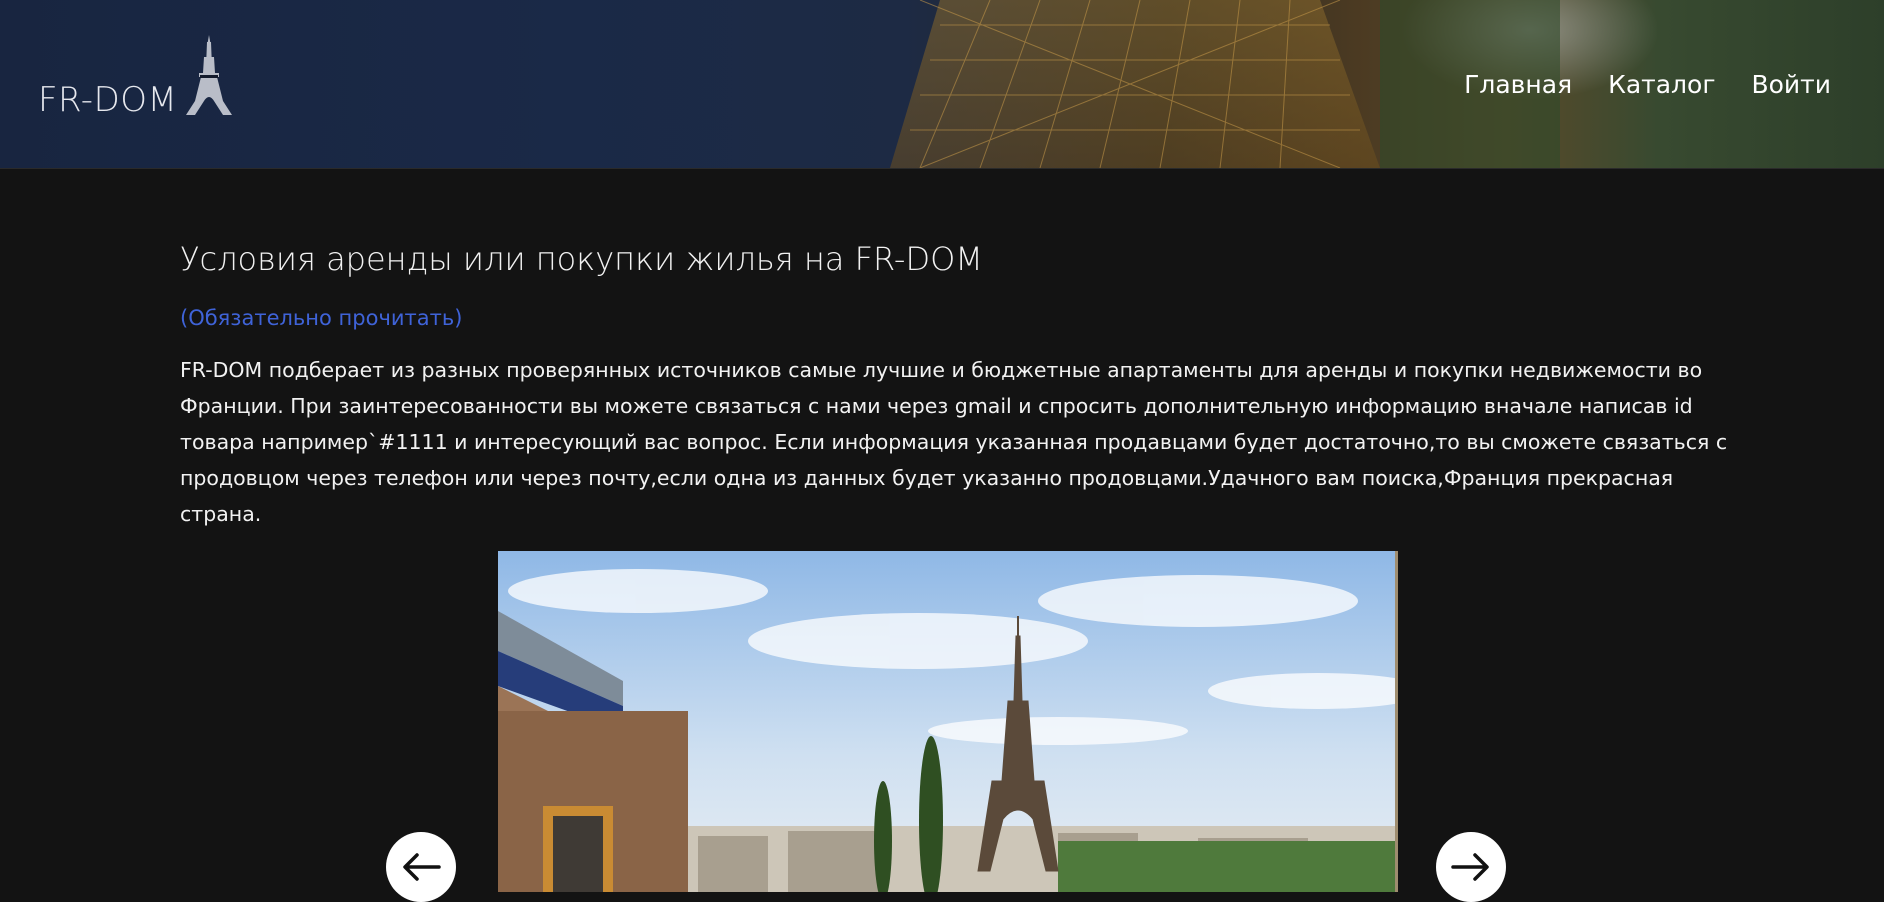 This screenshot has height=902, width=1884. Describe the element at coordinates (209, 78) in the screenshot. I see `eiffel-tower-icon` at that location.